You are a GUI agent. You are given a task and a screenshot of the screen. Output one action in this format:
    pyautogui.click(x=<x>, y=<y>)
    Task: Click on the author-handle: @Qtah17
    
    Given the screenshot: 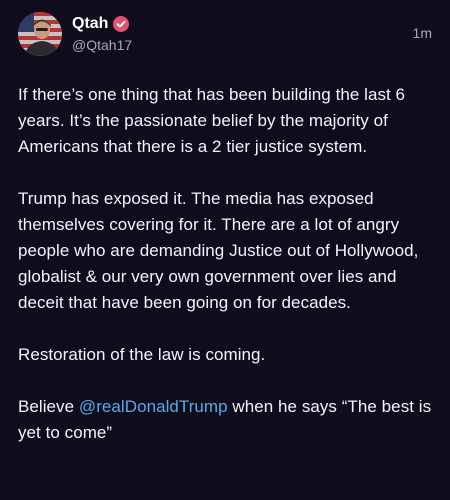 What is the action you would take?
    pyautogui.click(x=102, y=45)
    